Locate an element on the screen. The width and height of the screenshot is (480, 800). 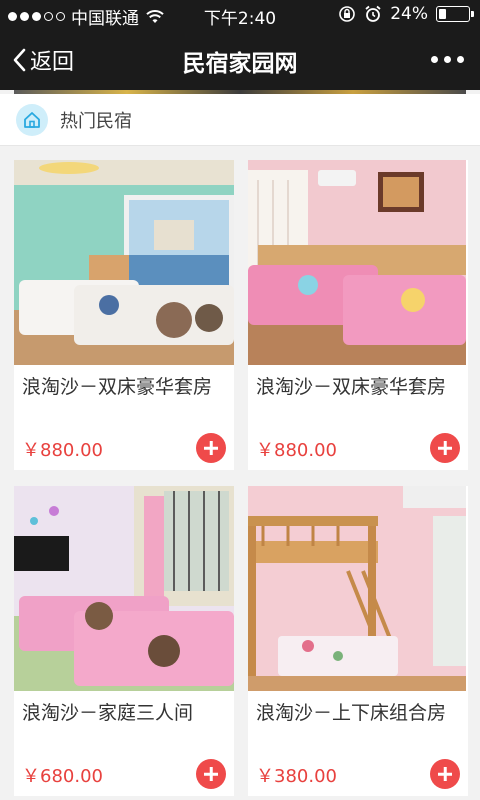
more-dots-icon is located at coordinates (447, 59).